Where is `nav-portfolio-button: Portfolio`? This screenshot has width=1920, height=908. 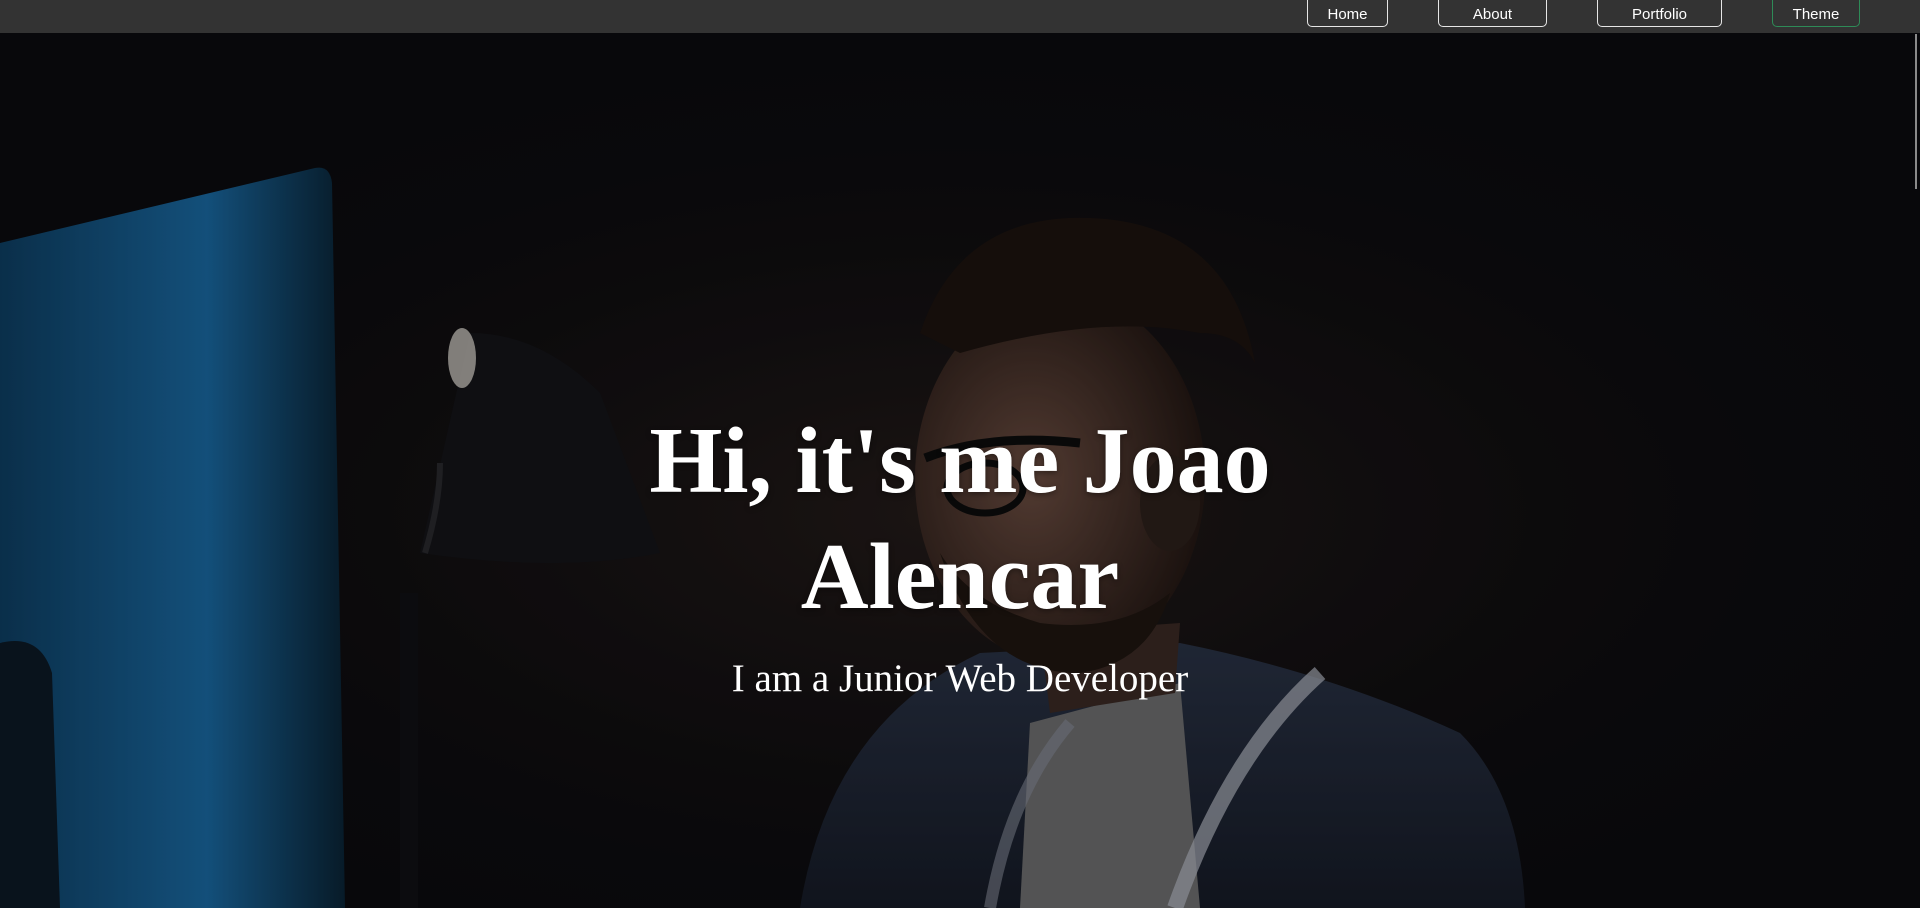 nav-portfolio-button: Portfolio is located at coordinates (1659, 13).